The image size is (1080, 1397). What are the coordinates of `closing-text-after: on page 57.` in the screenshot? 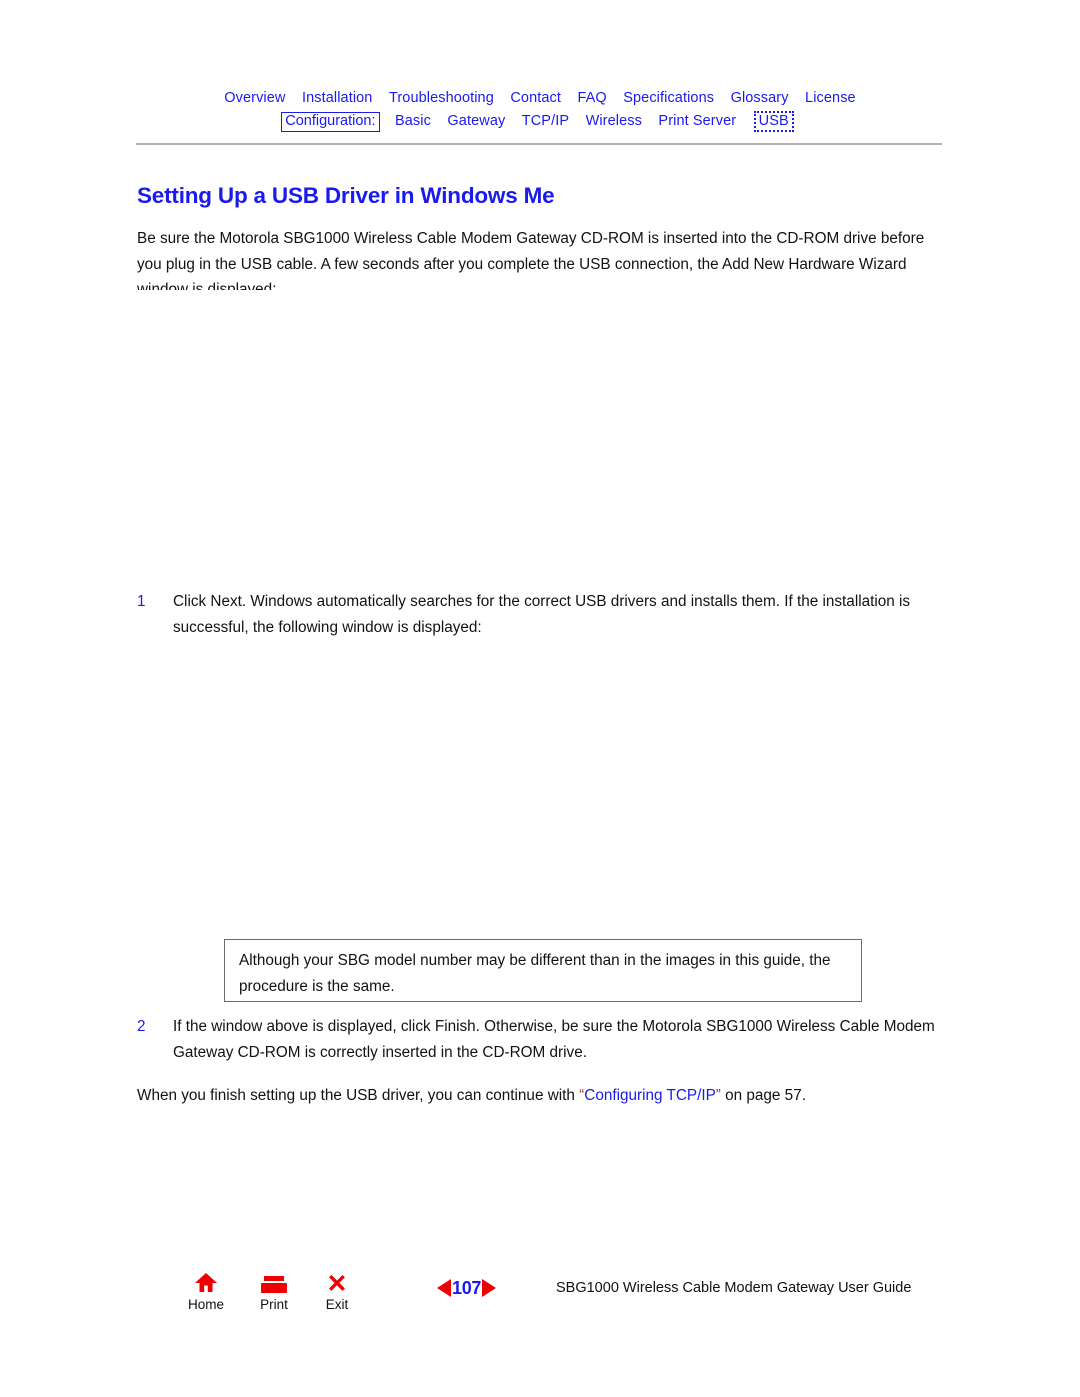 It's located at (763, 1096).